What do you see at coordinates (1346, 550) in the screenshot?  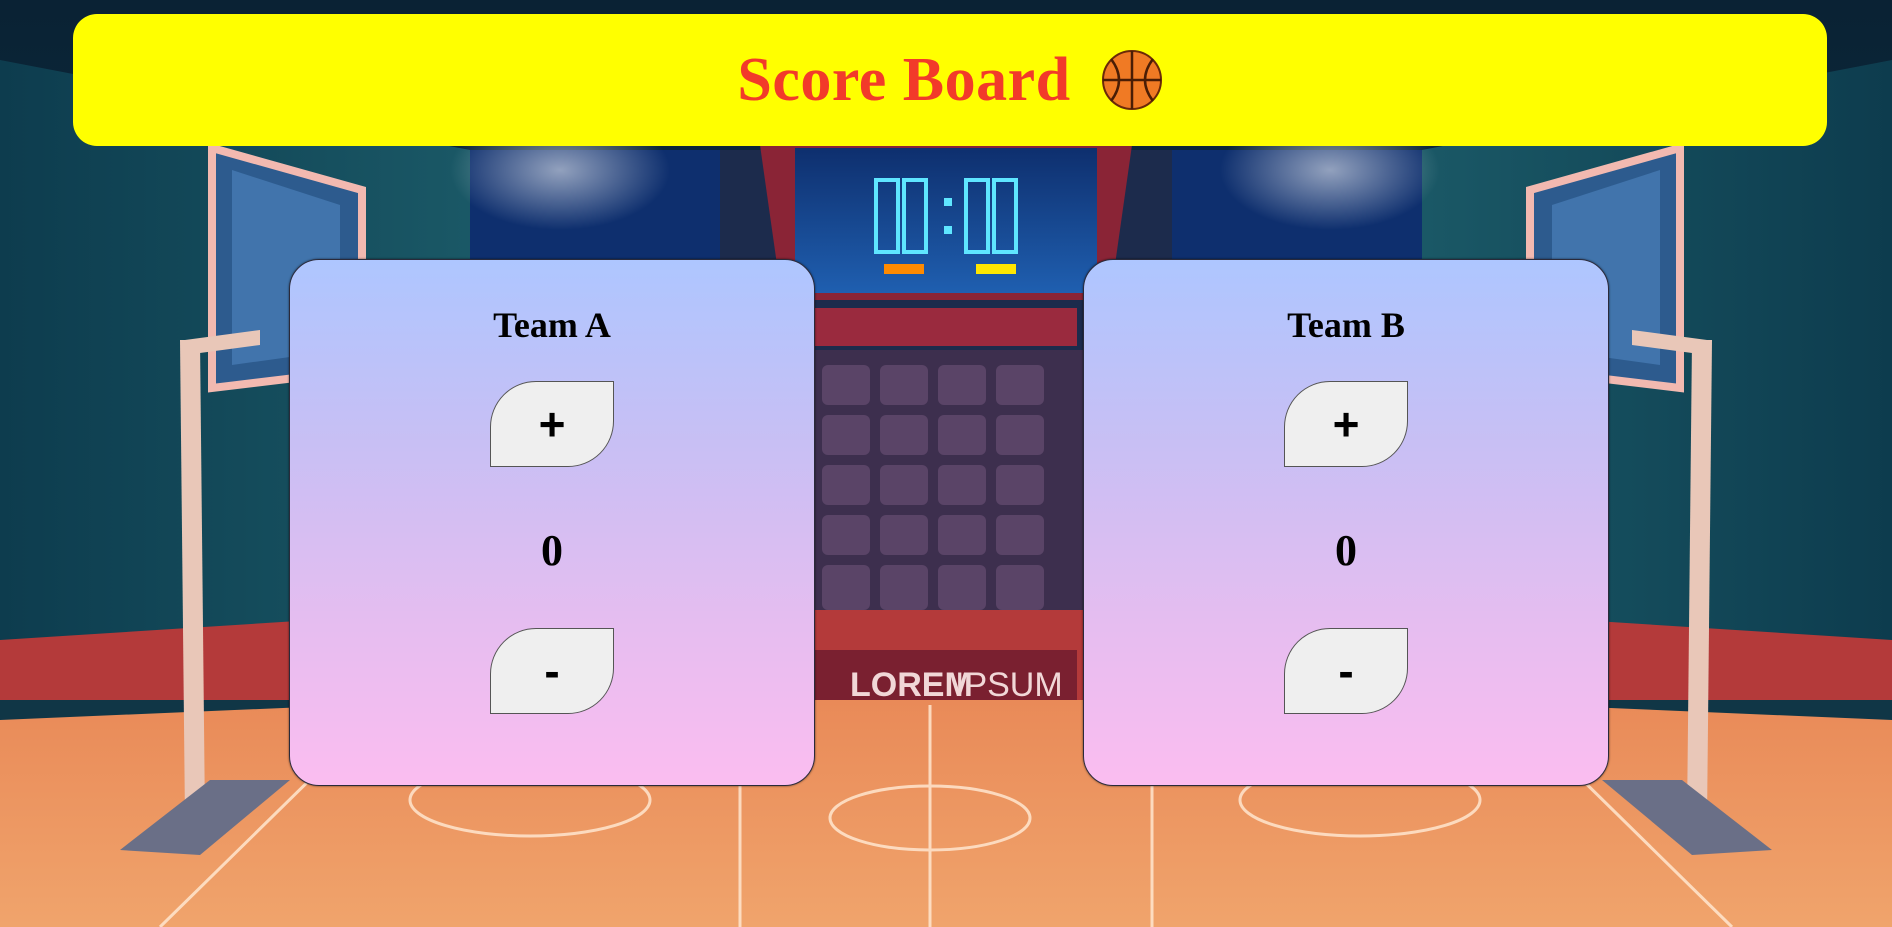 I see `team-b-score: 0` at bounding box center [1346, 550].